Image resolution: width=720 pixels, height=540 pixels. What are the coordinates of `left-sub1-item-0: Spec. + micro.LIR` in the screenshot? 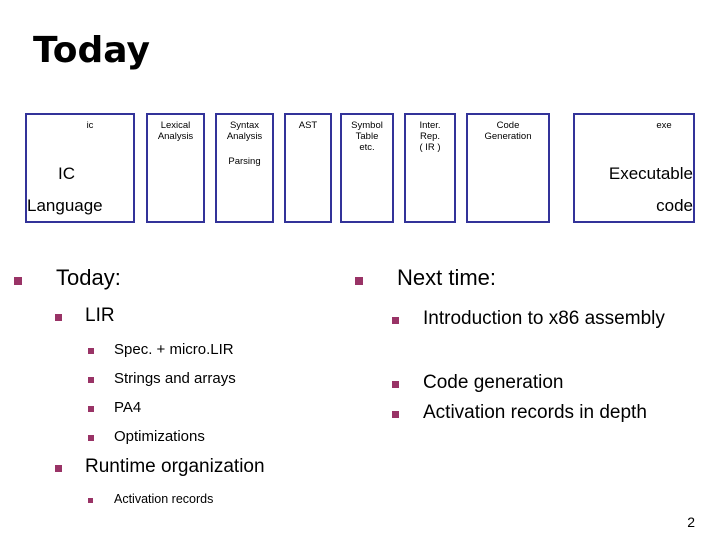 It's located at (228, 349).